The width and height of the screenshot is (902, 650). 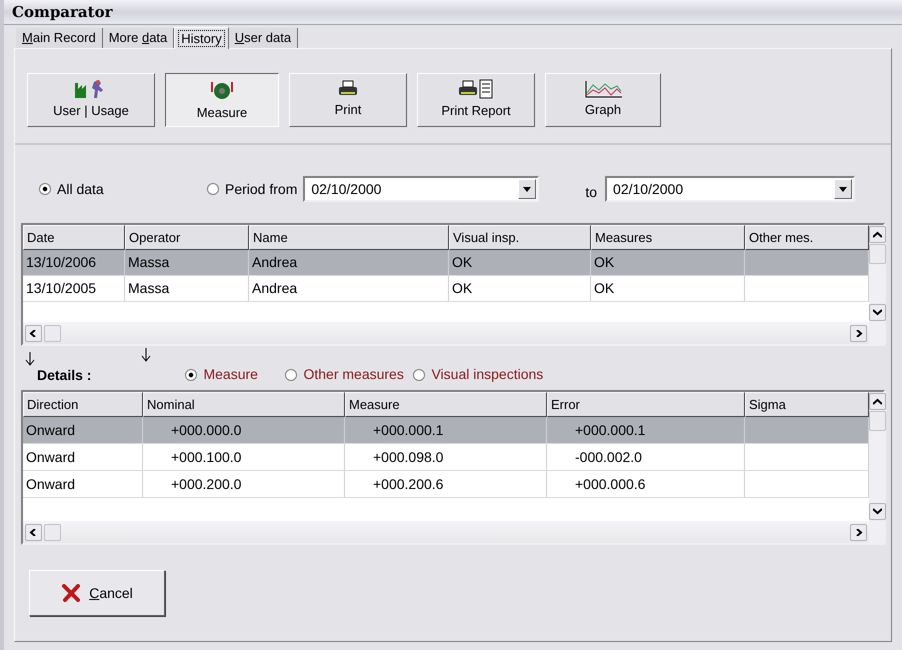 What do you see at coordinates (64, 375) in the screenshot?
I see `details-label: Details :` at bounding box center [64, 375].